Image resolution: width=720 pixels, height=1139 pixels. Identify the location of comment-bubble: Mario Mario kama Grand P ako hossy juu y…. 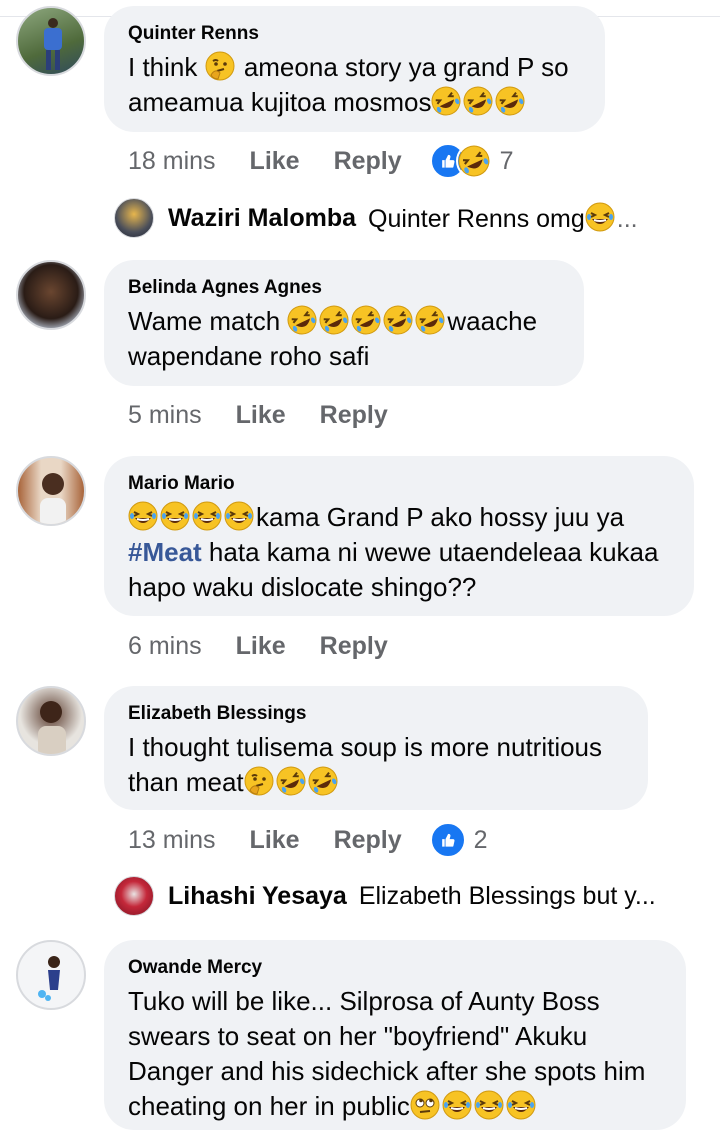
(399, 536).